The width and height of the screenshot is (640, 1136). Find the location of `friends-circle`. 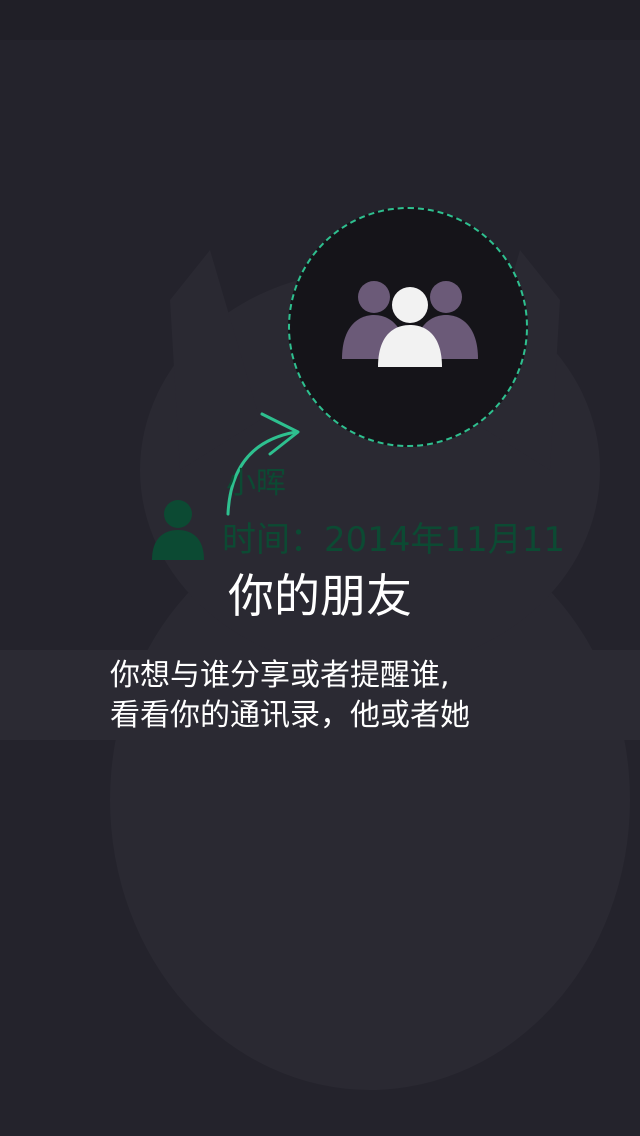

friends-circle is located at coordinates (408, 327).